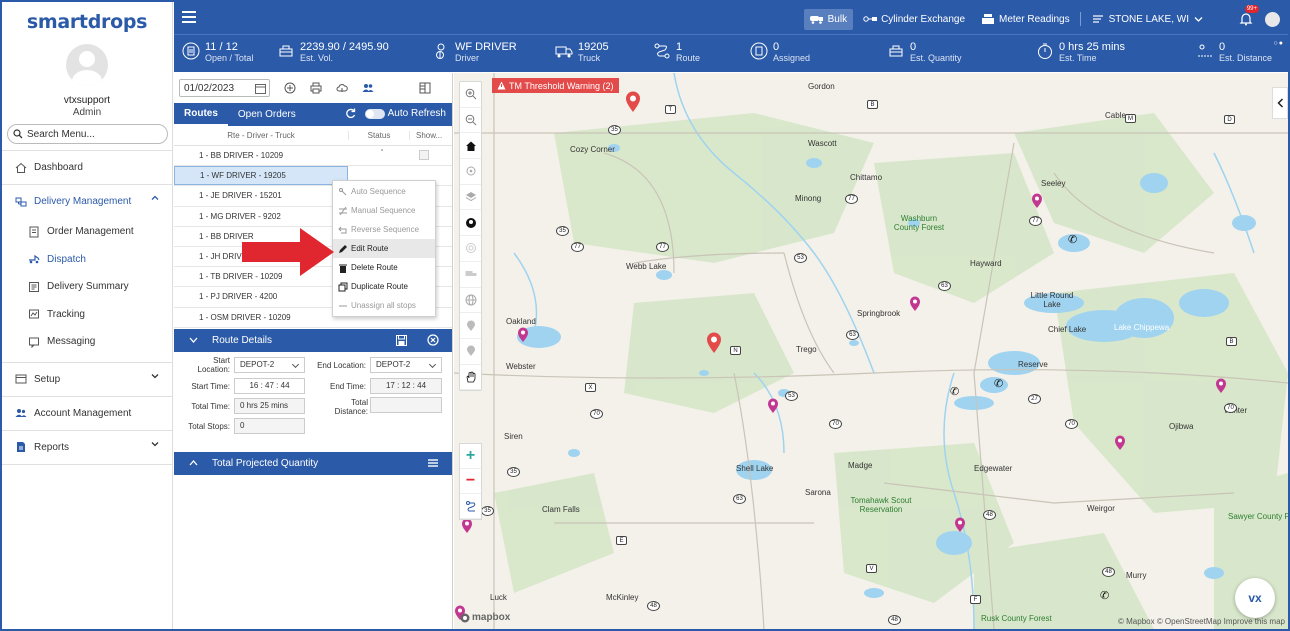 The width and height of the screenshot is (1290, 631). What do you see at coordinates (894, 620) in the screenshot?
I see `road-shield: 48` at bounding box center [894, 620].